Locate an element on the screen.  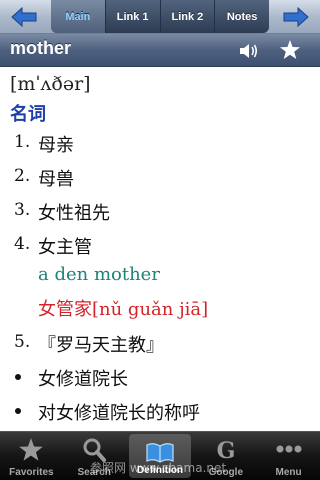
example-chinese-text: 女管家[nǔ guǎn jiā] is located at coordinates (123, 309).